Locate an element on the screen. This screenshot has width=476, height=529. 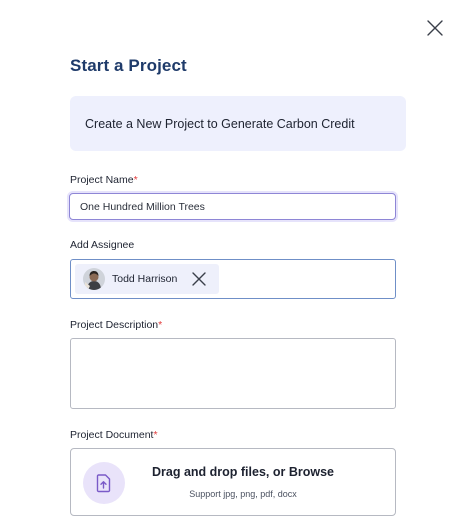
close-icon is located at coordinates (435, 28).